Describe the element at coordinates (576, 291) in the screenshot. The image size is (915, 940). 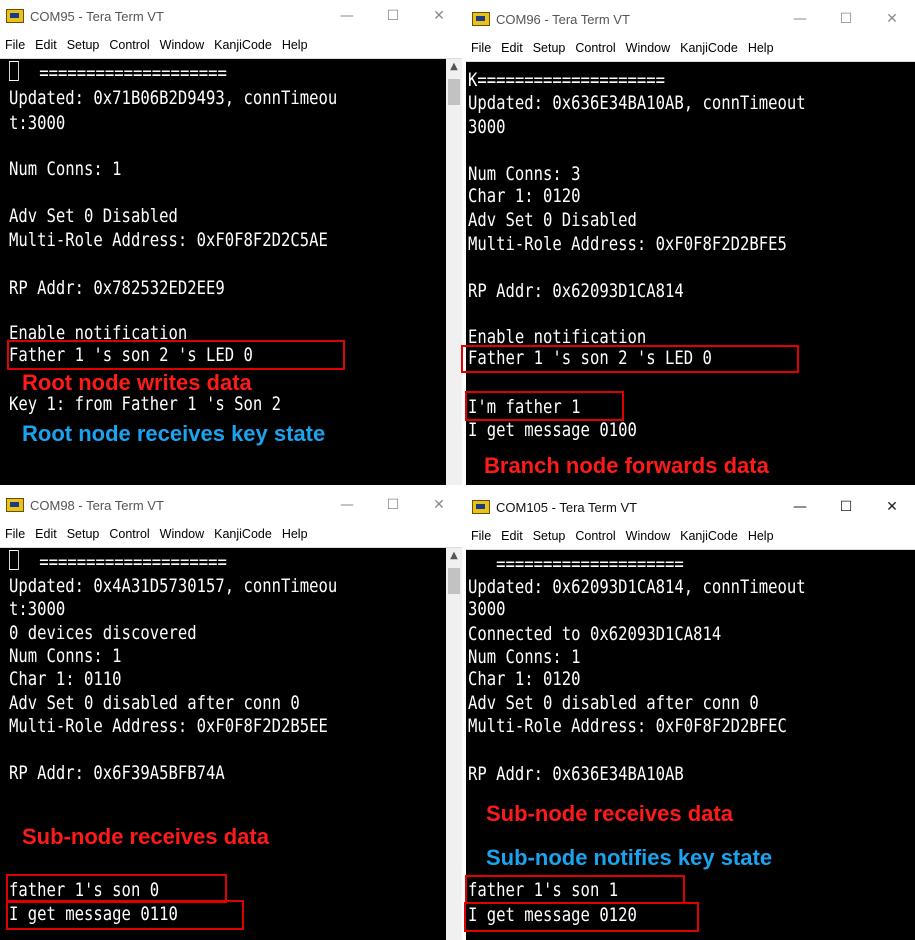
I see `terminal-line: RP Addr: 0x62093D1CA814` at that location.